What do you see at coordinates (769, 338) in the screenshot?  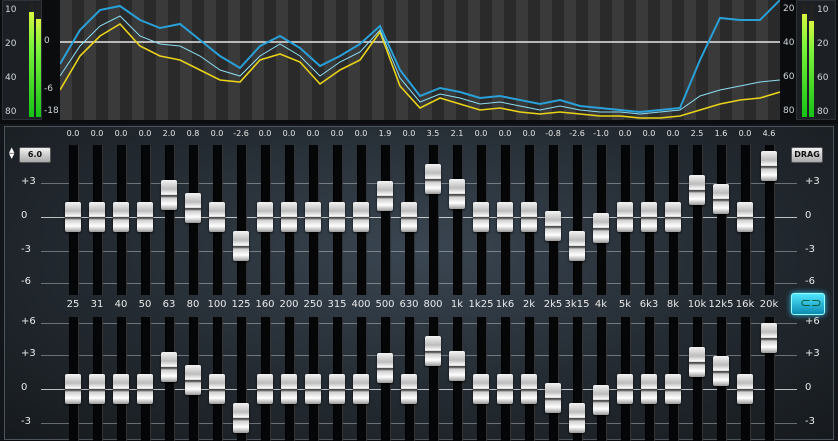 I see `fader-lower-20k` at bounding box center [769, 338].